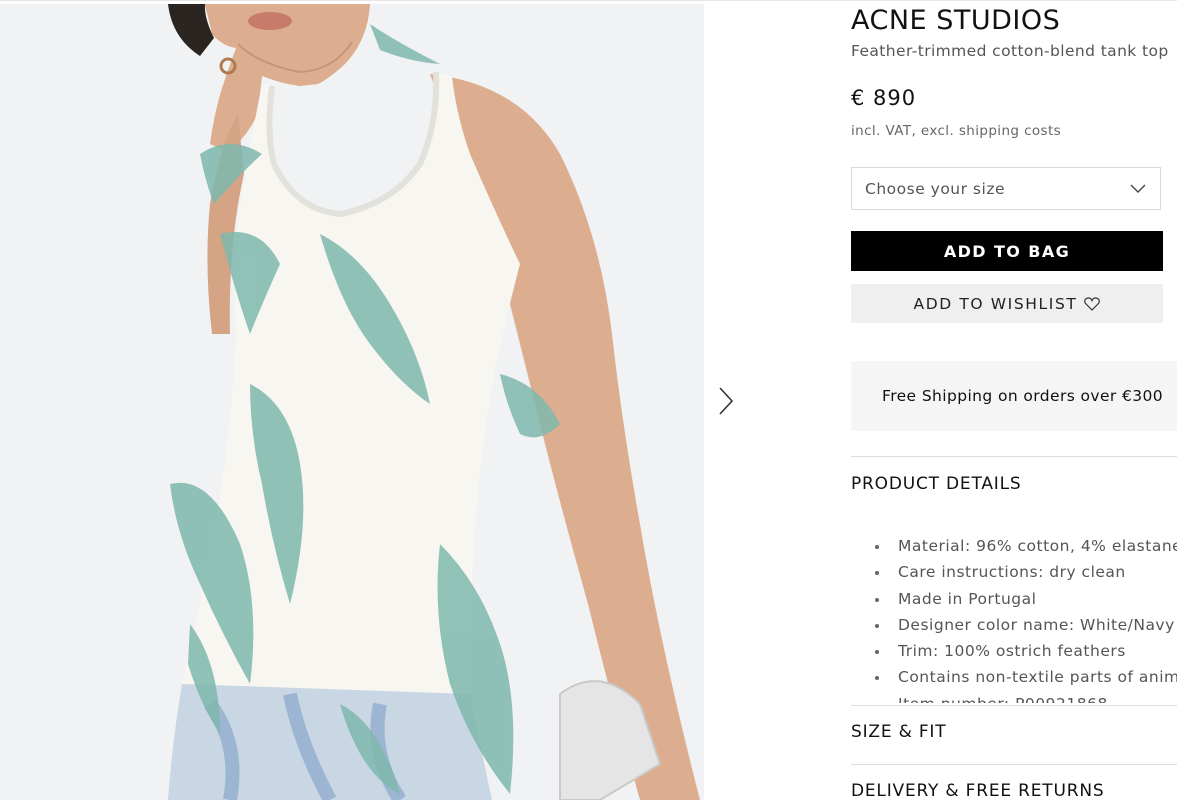 This screenshot has width=1177, height=805. What do you see at coordinates (1014, 625) in the screenshot?
I see `list-item: Designer color name: White/Navy` at bounding box center [1014, 625].